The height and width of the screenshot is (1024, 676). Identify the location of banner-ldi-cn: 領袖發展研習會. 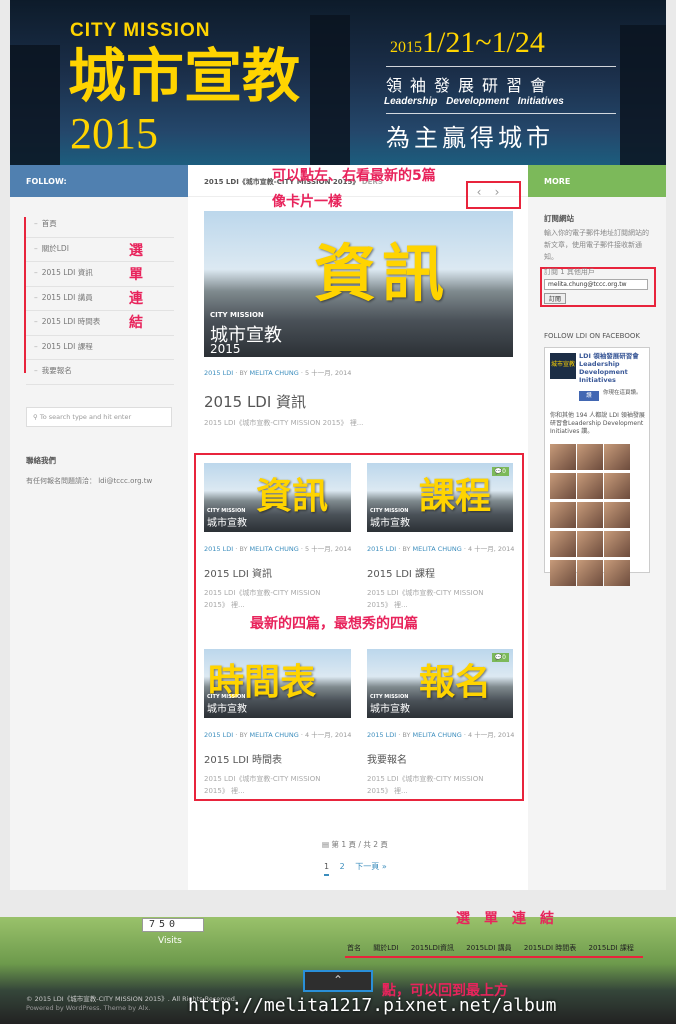
(470, 85).